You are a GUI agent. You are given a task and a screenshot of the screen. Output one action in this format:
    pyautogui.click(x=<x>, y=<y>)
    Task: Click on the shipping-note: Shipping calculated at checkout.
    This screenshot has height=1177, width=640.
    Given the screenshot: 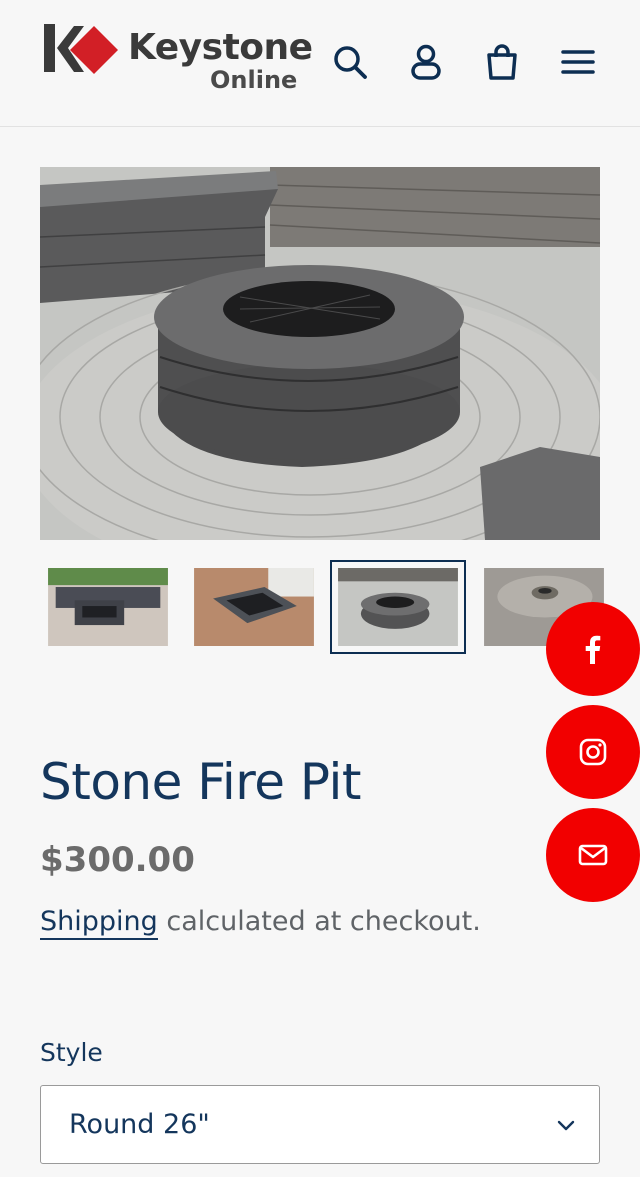 What is the action you would take?
    pyautogui.click(x=260, y=922)
    